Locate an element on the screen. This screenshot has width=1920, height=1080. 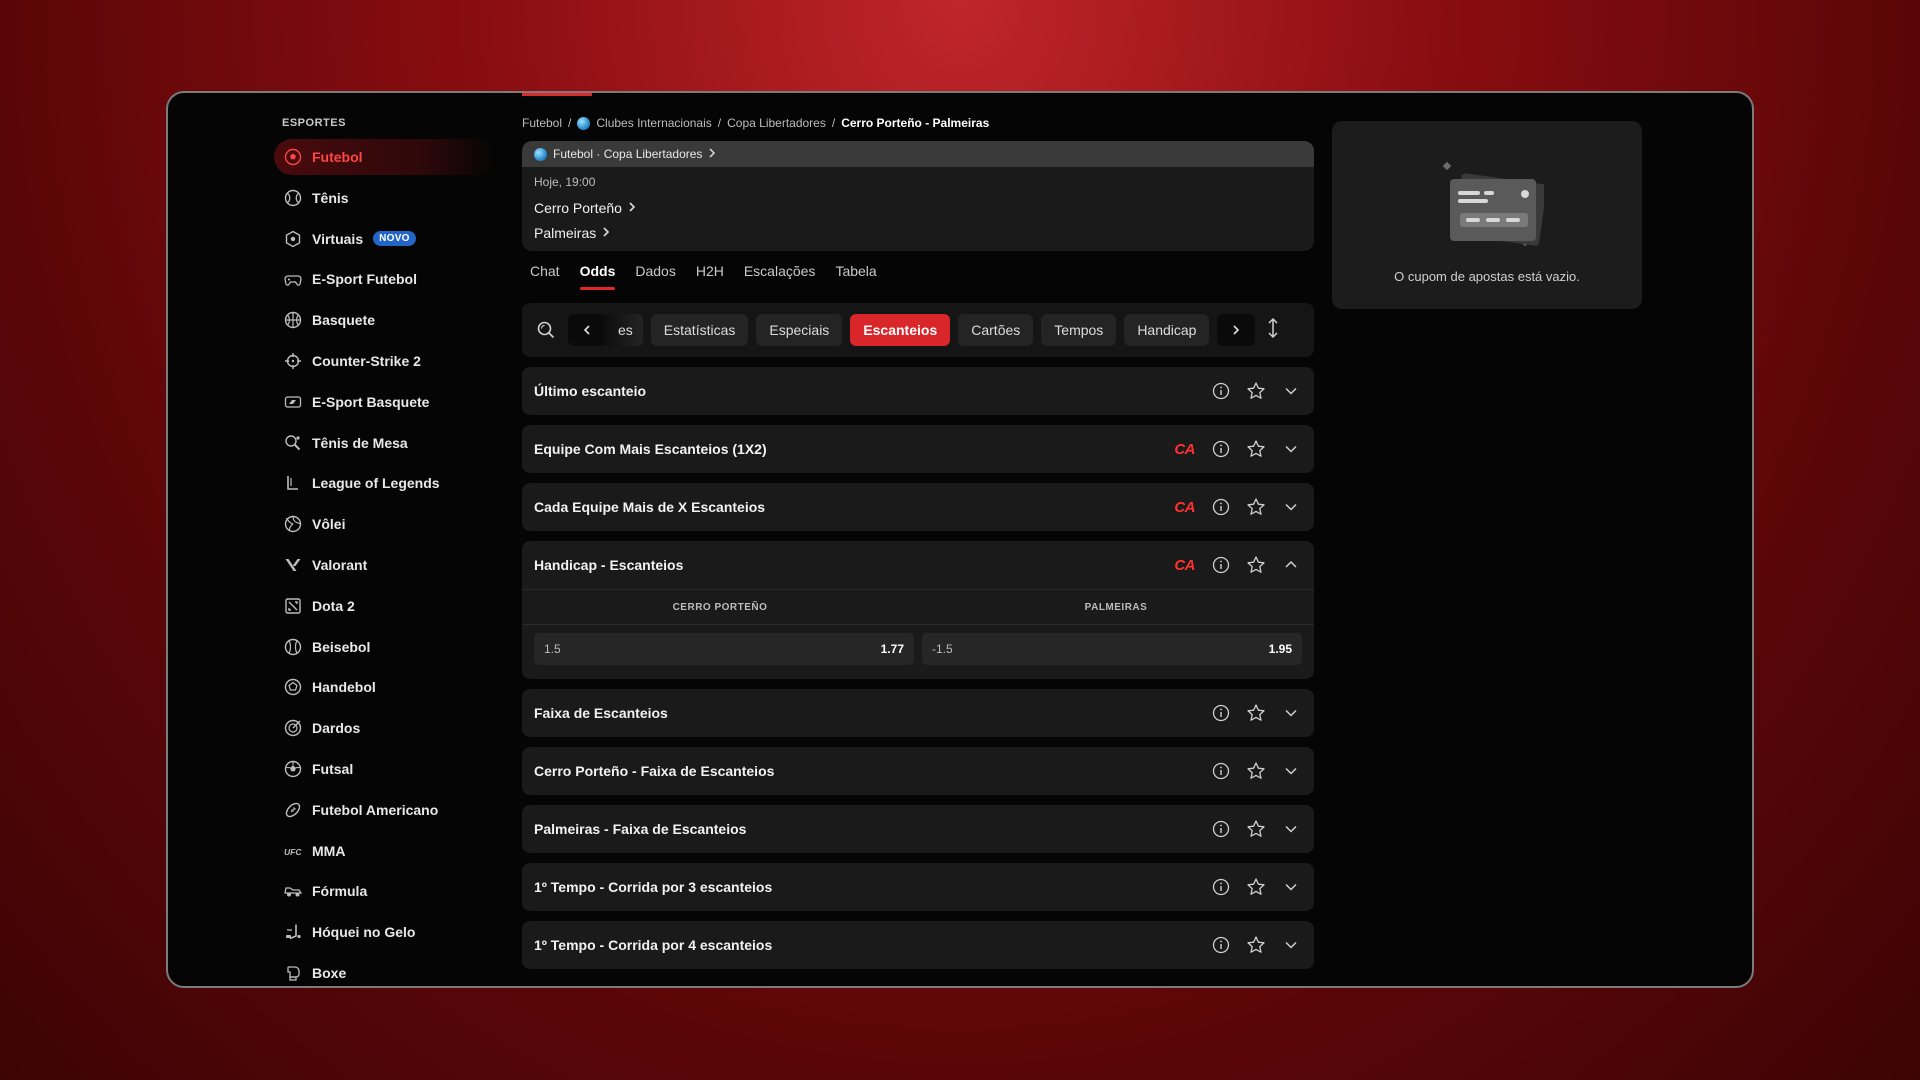
sidebar-item-dota-2: Dota 2 is located at coordinates (384, 606).